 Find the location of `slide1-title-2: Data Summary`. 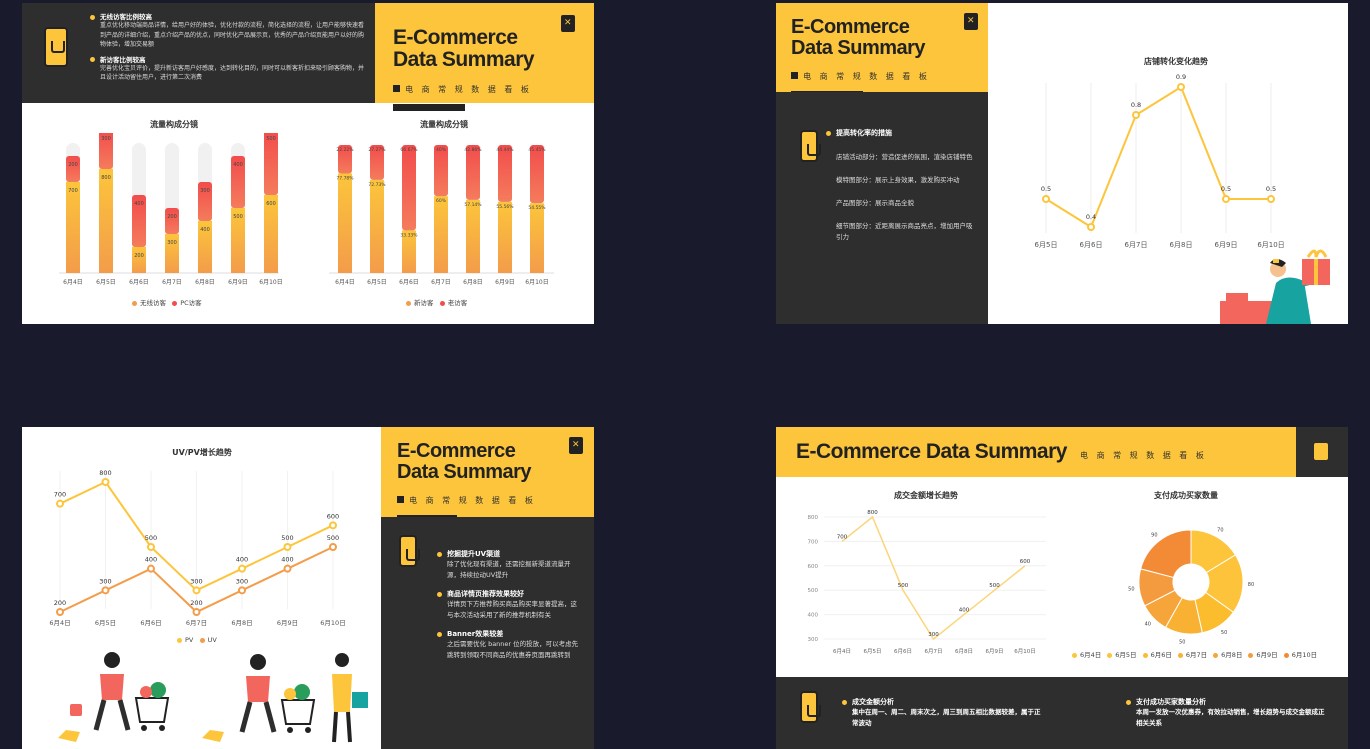

slide1-title-2: Data Summary is located at coordinates (464, 60).